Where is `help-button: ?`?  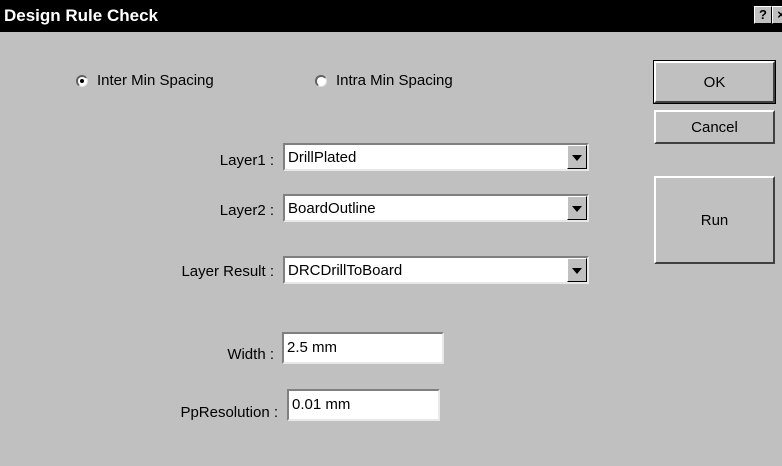 help-button: ? is located at coordinates (763, 15).